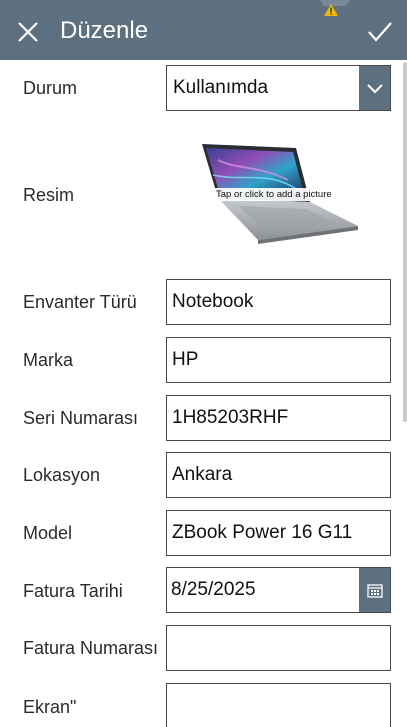  Describe the element at coordinates (278, 475) in the screenshot. I see `location-input: Ankara` at that location.